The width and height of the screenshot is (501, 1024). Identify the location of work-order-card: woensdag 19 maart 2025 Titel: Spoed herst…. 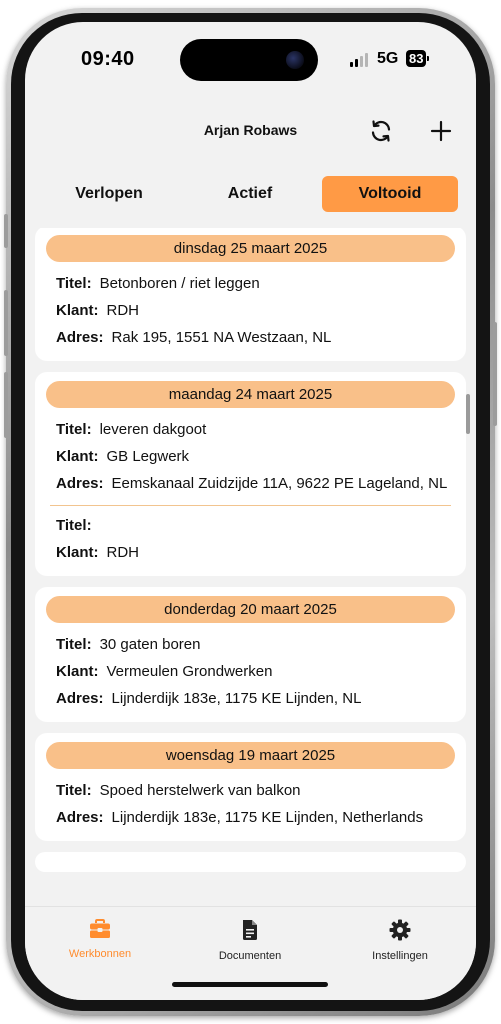
(250, 787).